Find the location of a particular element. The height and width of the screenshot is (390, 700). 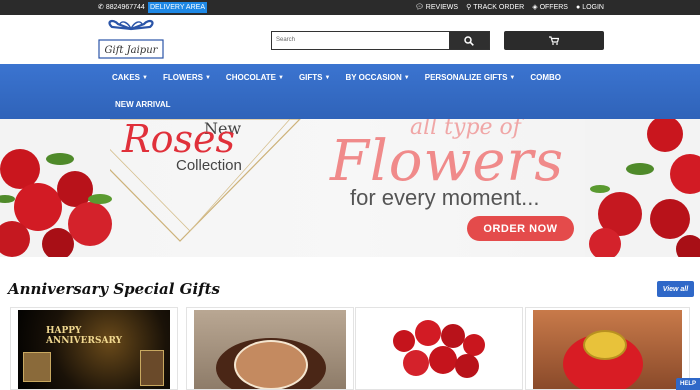

site-logo: Gift Jaipur is located at coordinates (131, 39).